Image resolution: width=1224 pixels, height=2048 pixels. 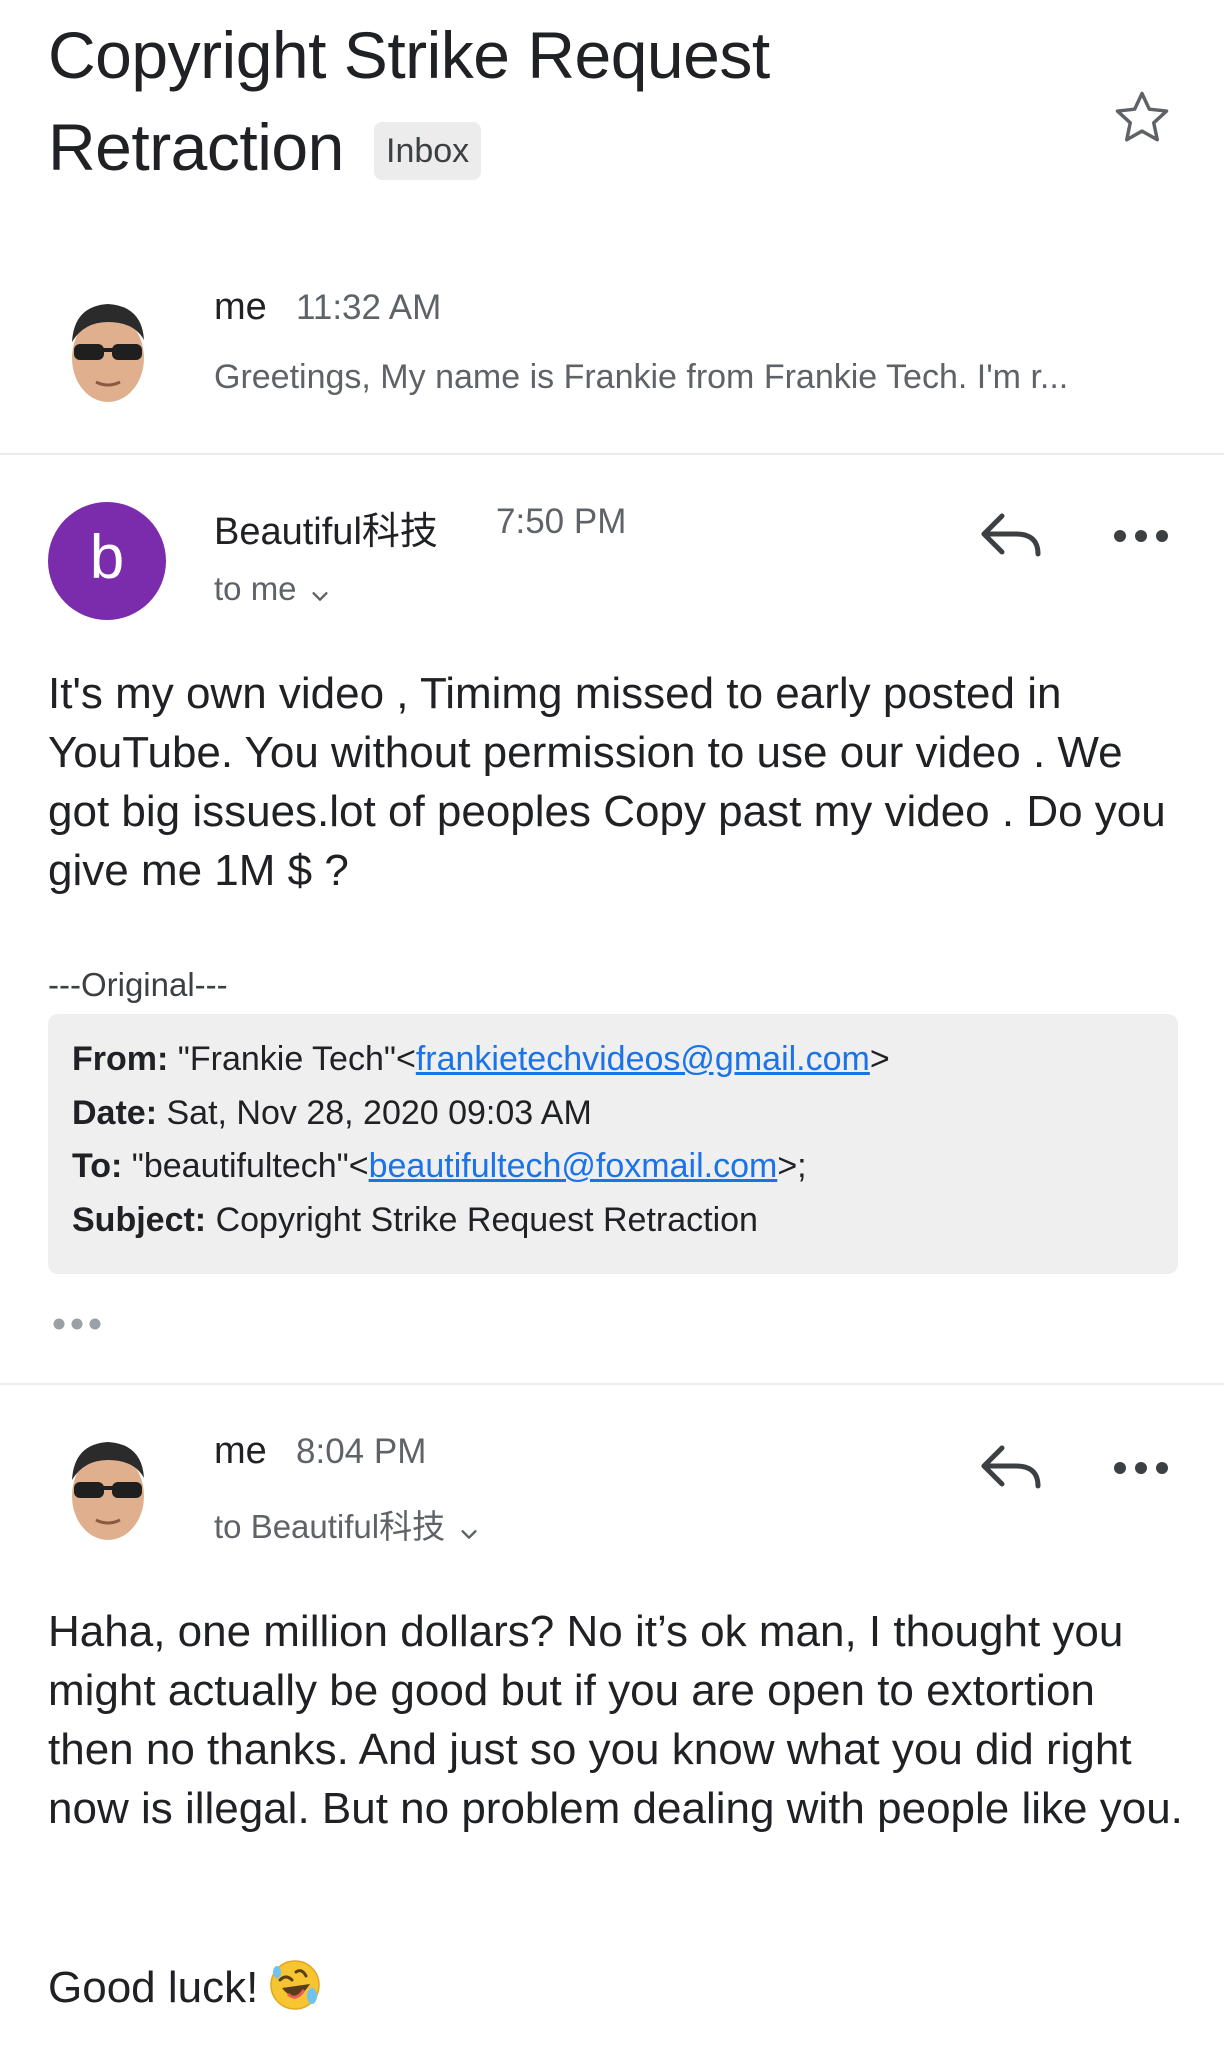 I want to click on quoted-from-tail: >, so click(x=879, y=1059).